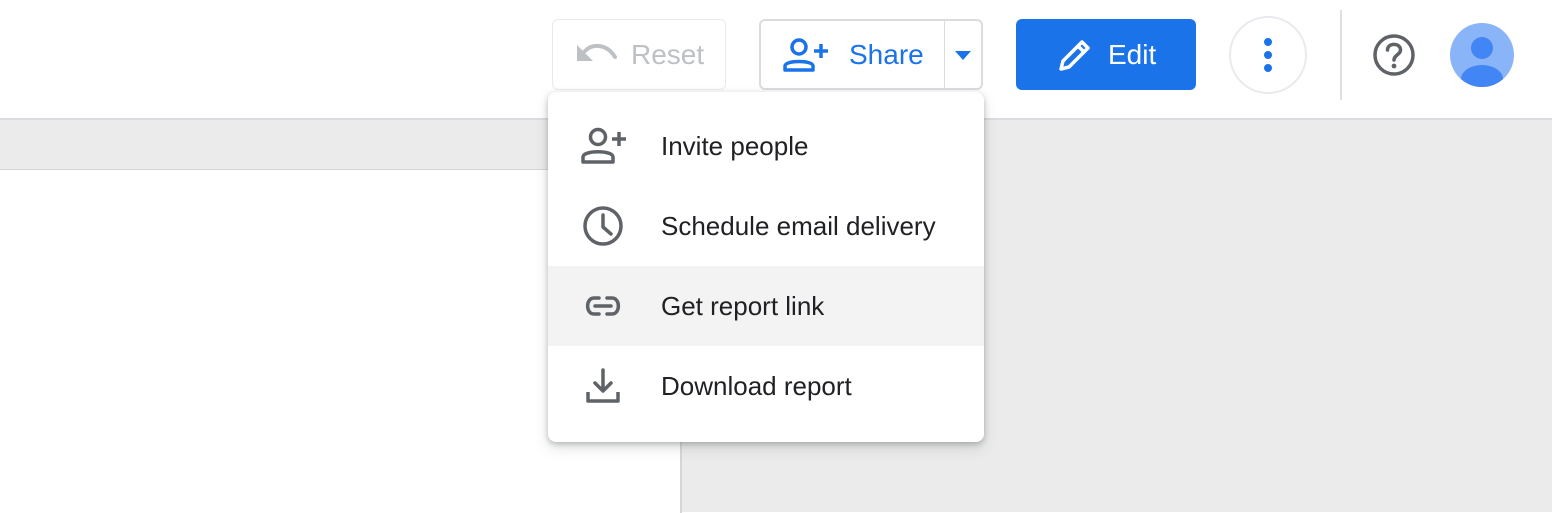 The height and width of the screenshot is (513, 1552). I want to click on menu-item-label: Get report link, so click(743, 305).